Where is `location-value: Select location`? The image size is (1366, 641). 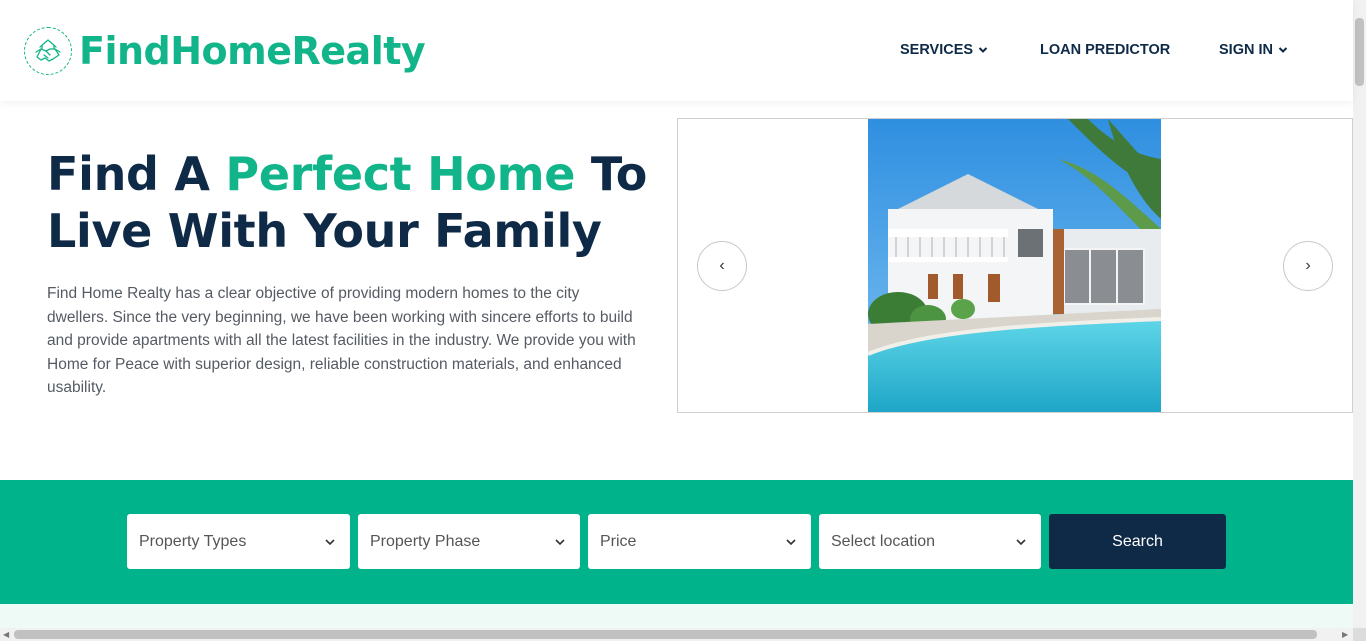 location-value: Select location is located at coordinates (883, 541).